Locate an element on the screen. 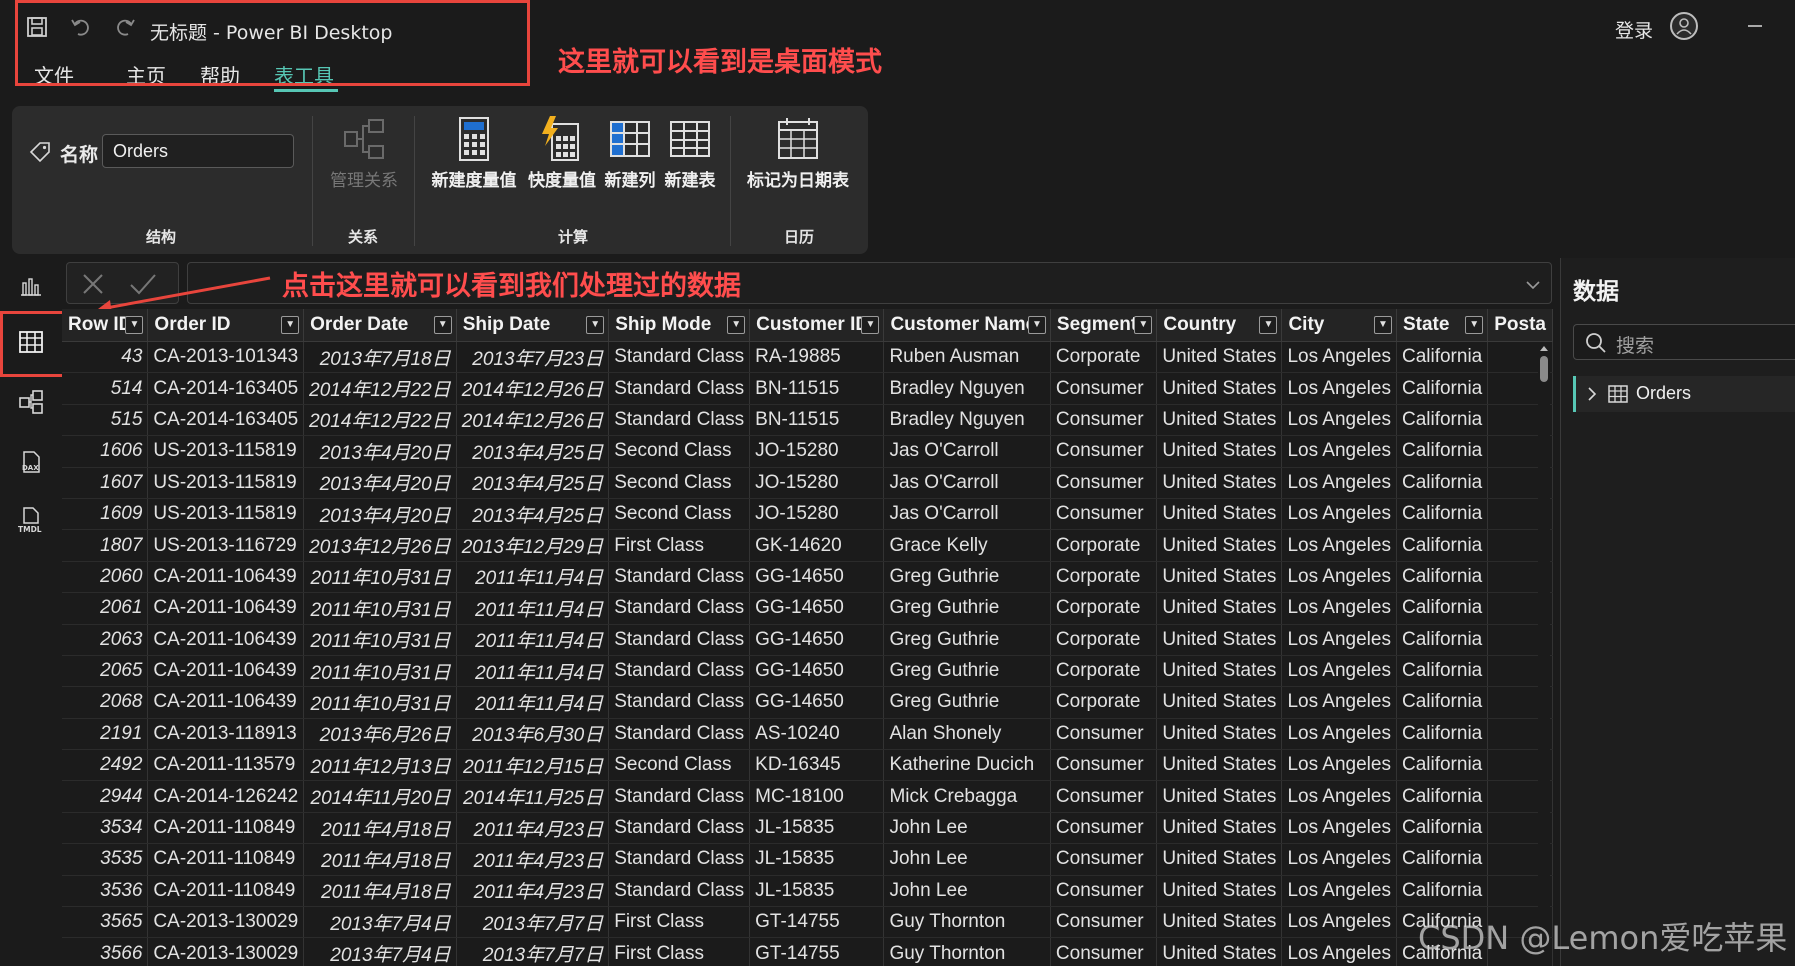  table-cell: 2063 is located at coordinates (105, 640).